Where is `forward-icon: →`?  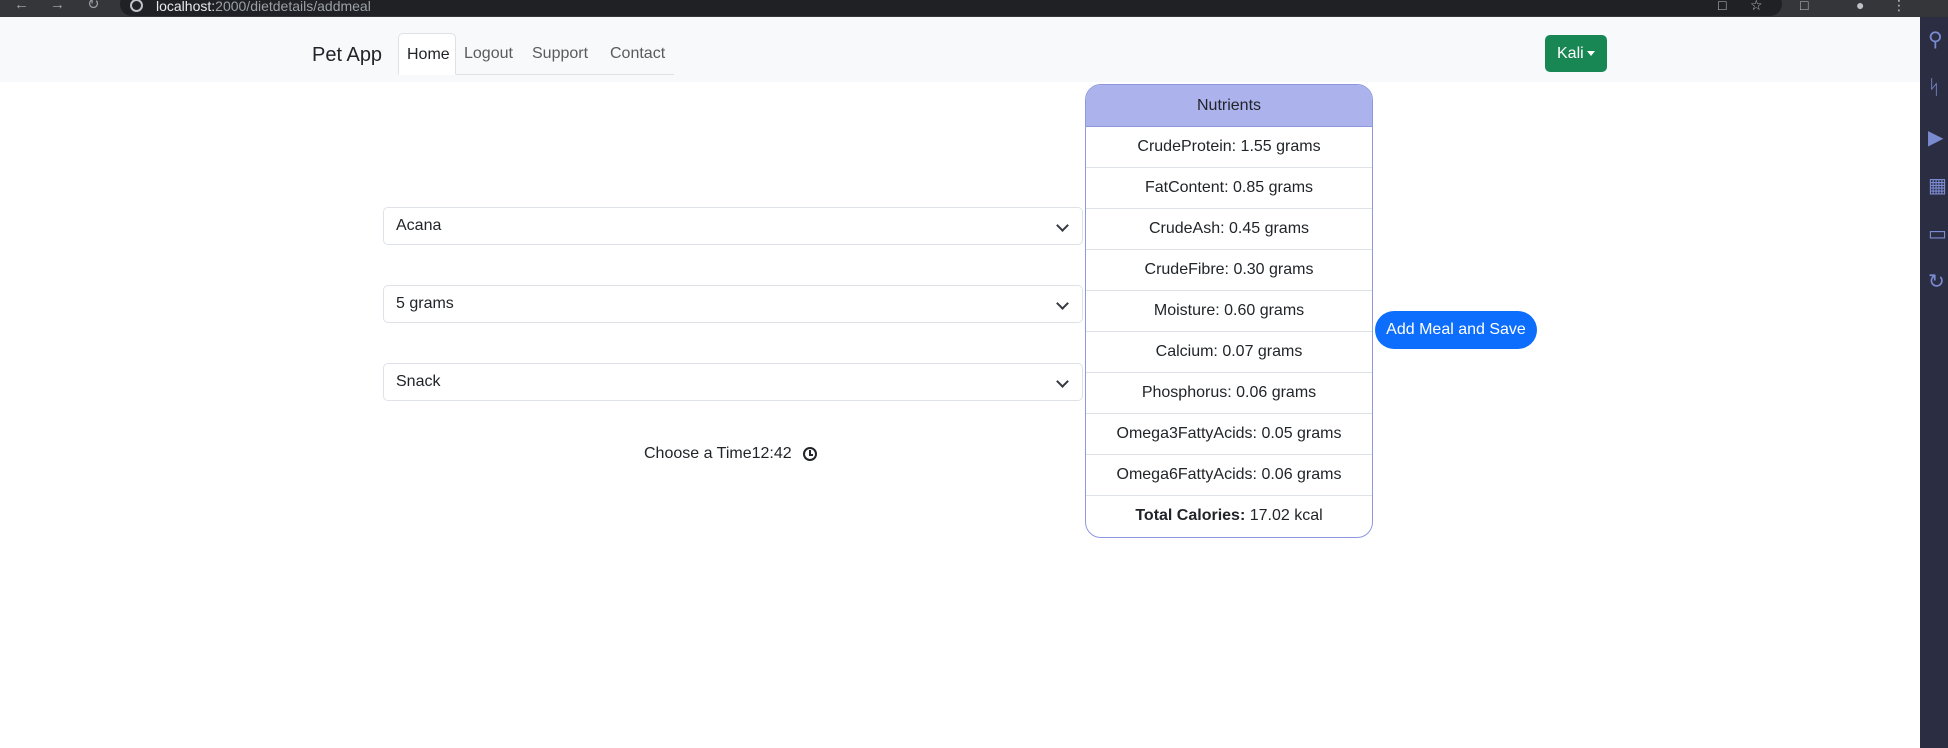
forward-icon: → is located at coordinates (57, 6).